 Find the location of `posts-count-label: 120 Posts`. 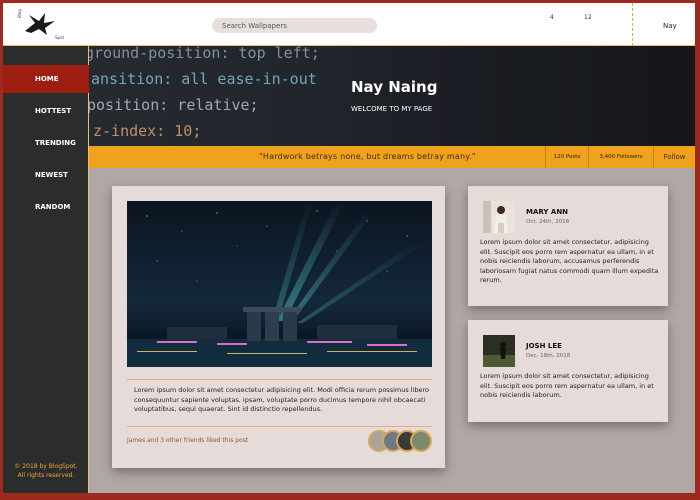

posts-count-label: 120 Posts is located at coordinates (567, 157).